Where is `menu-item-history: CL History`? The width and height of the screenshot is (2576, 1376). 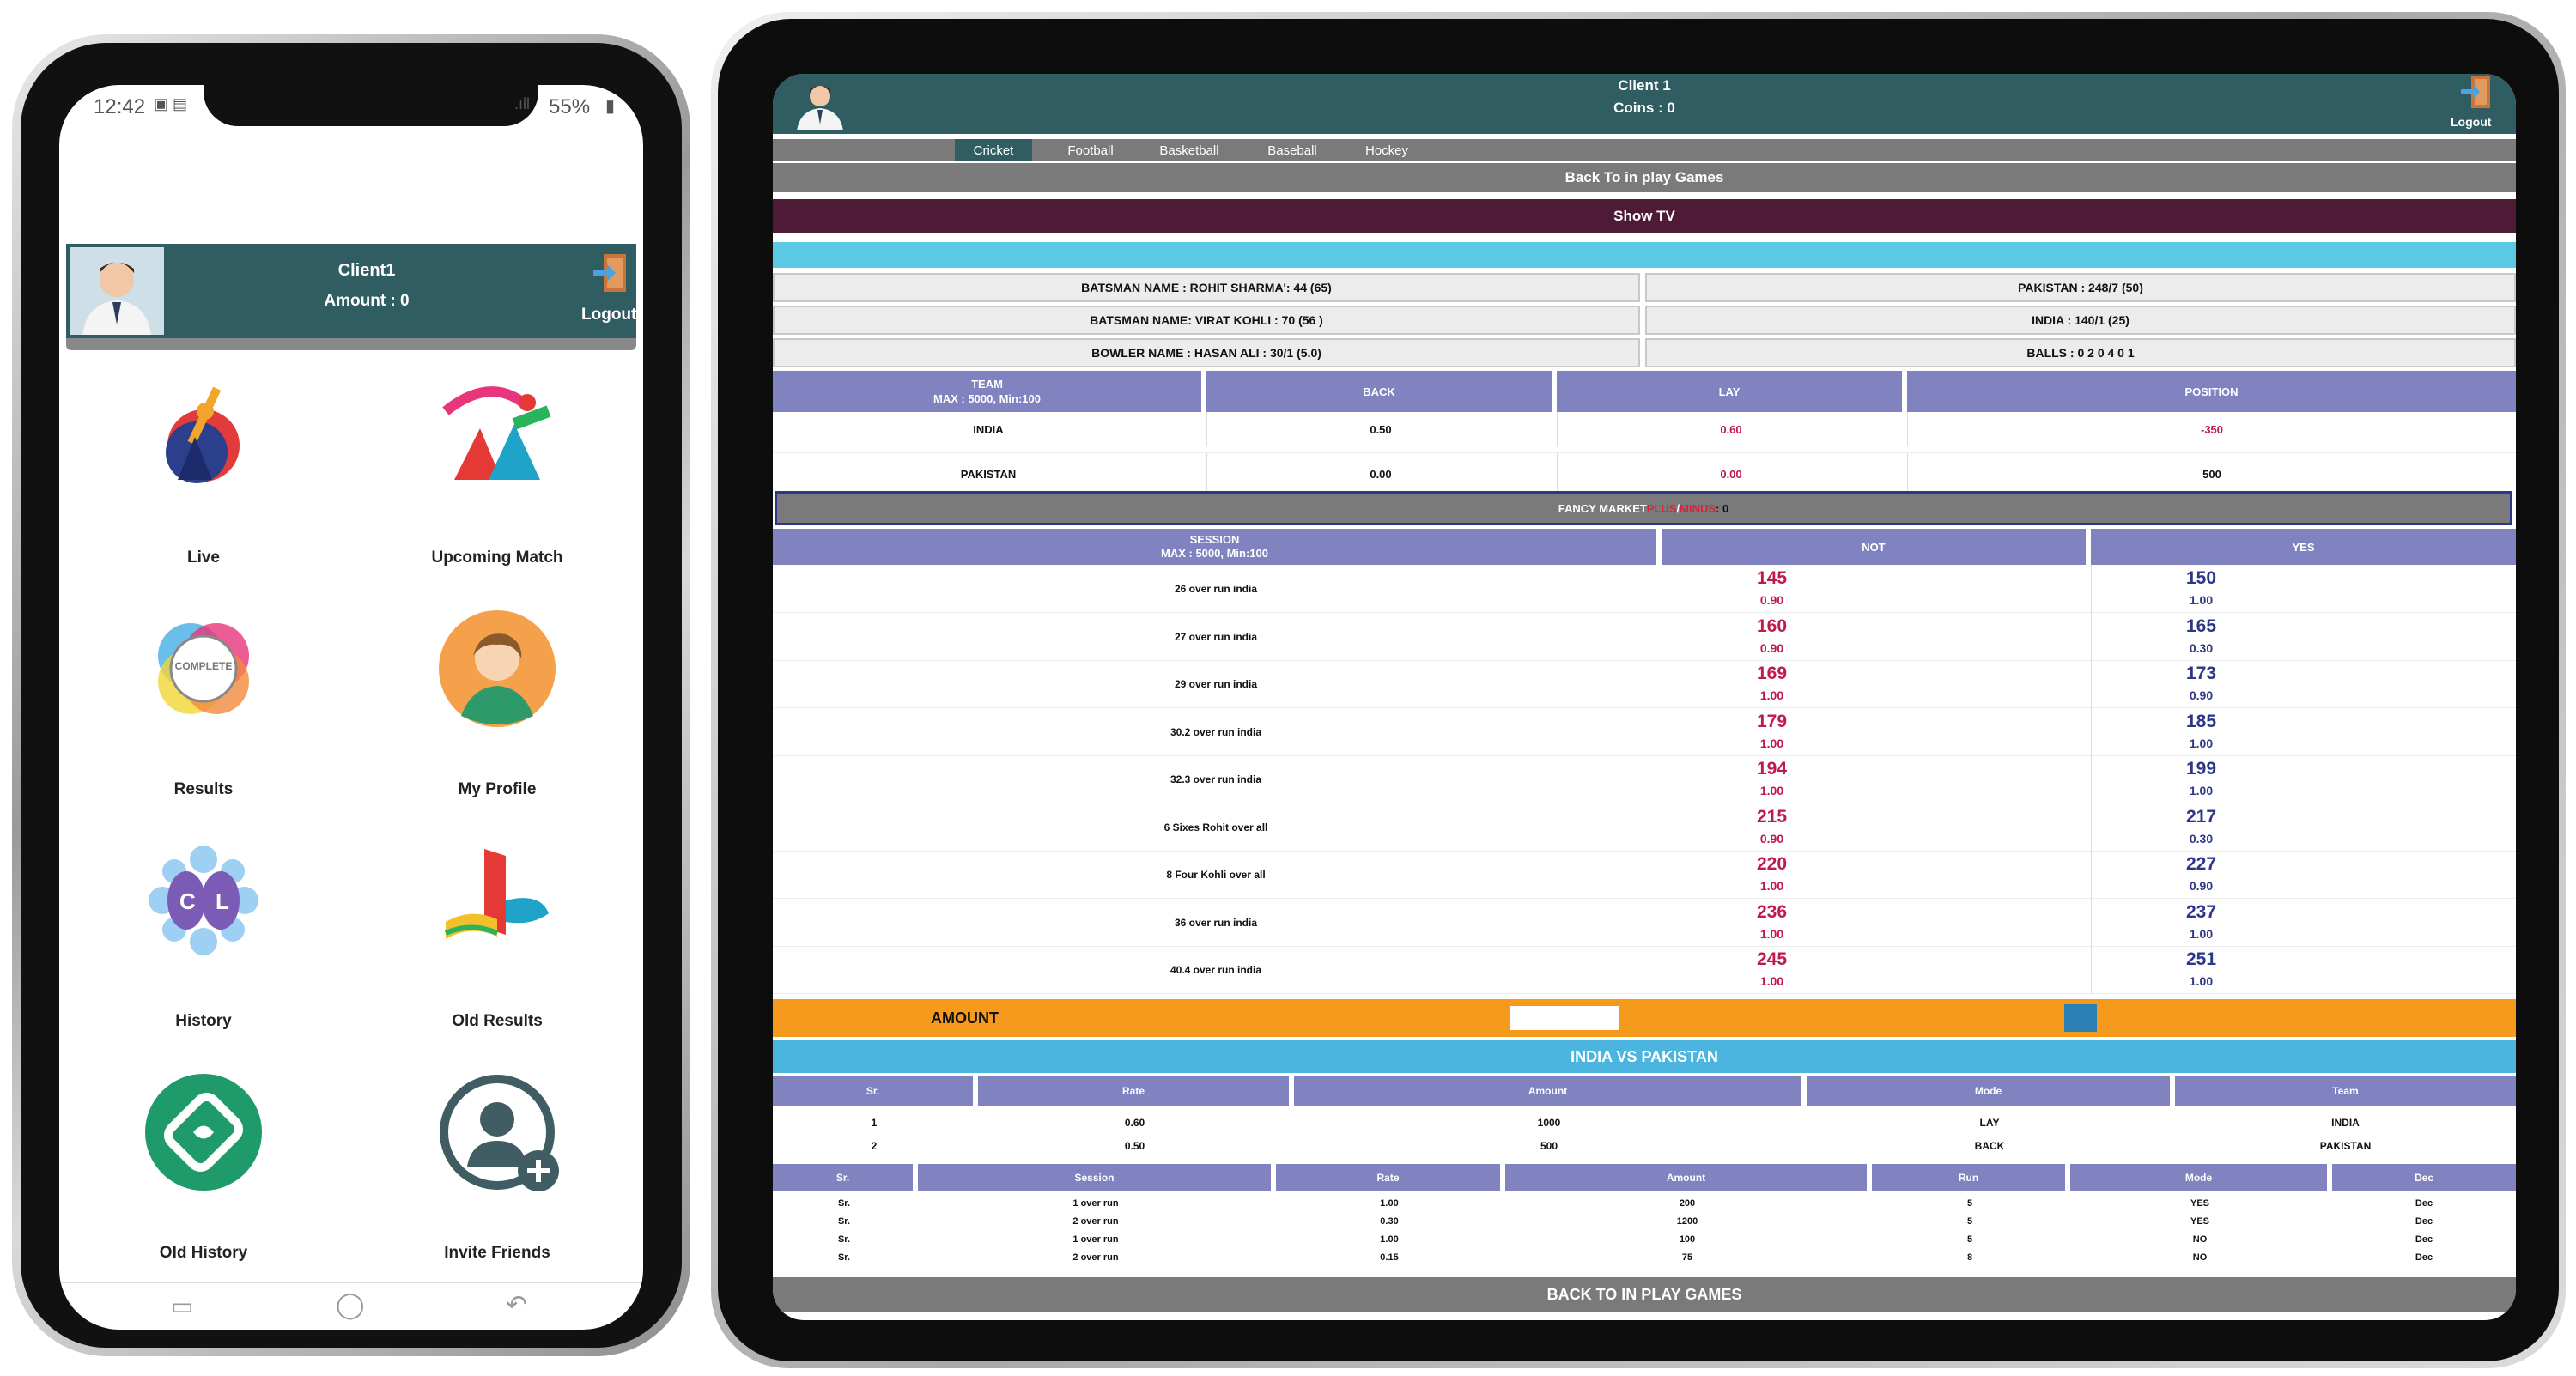
menu-item-history: CL History is located at coordinates (203, 943).